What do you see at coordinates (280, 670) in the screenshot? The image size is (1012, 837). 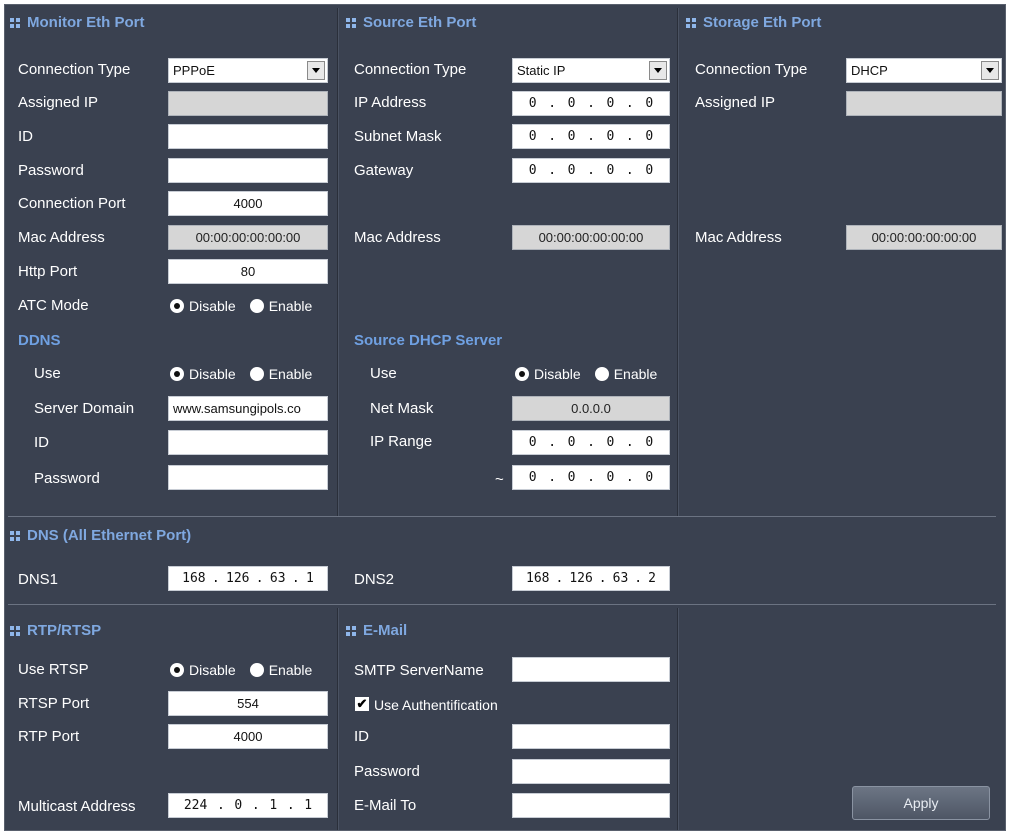 I see `rtsp-enable-option: Enable` at bounding box center [280, 670].